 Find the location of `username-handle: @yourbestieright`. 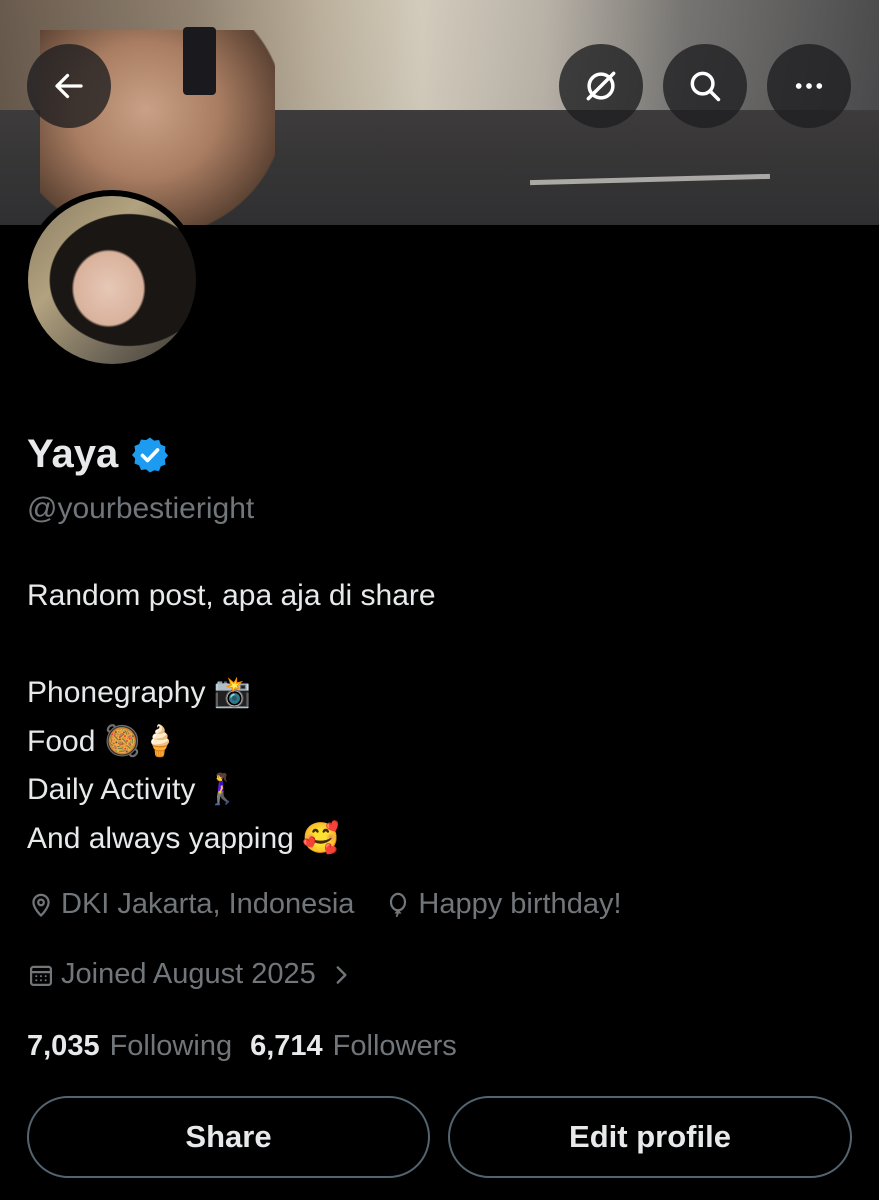

username-handle: @yourbestieright is located at coordinates (141, 508).